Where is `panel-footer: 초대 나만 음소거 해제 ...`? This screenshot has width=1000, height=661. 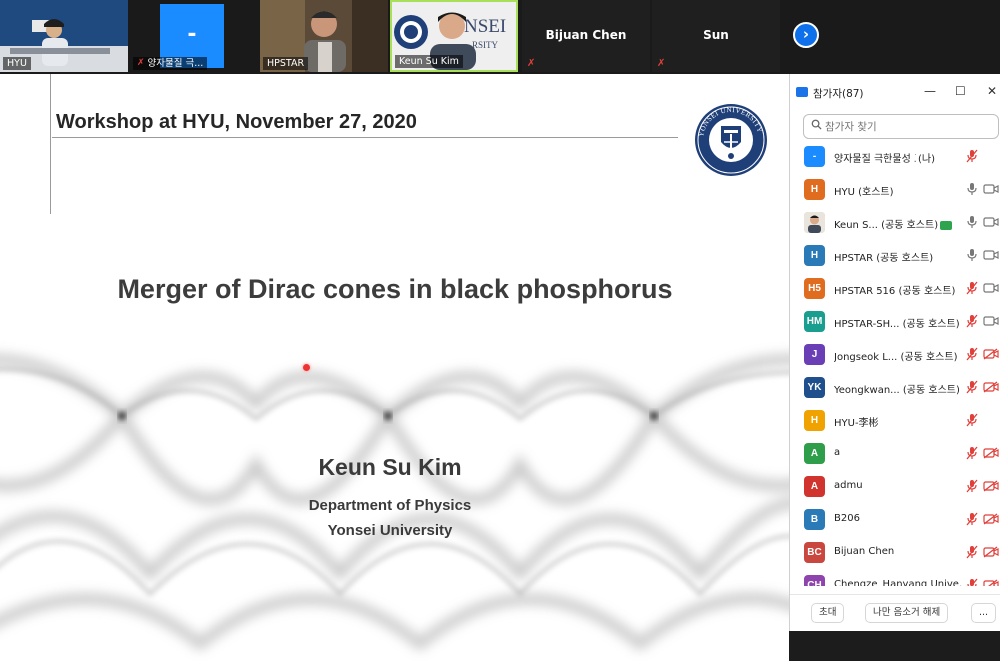
panel-footer: 초대 나만 음소거 해제 ... is located at coordinates (895, 612).